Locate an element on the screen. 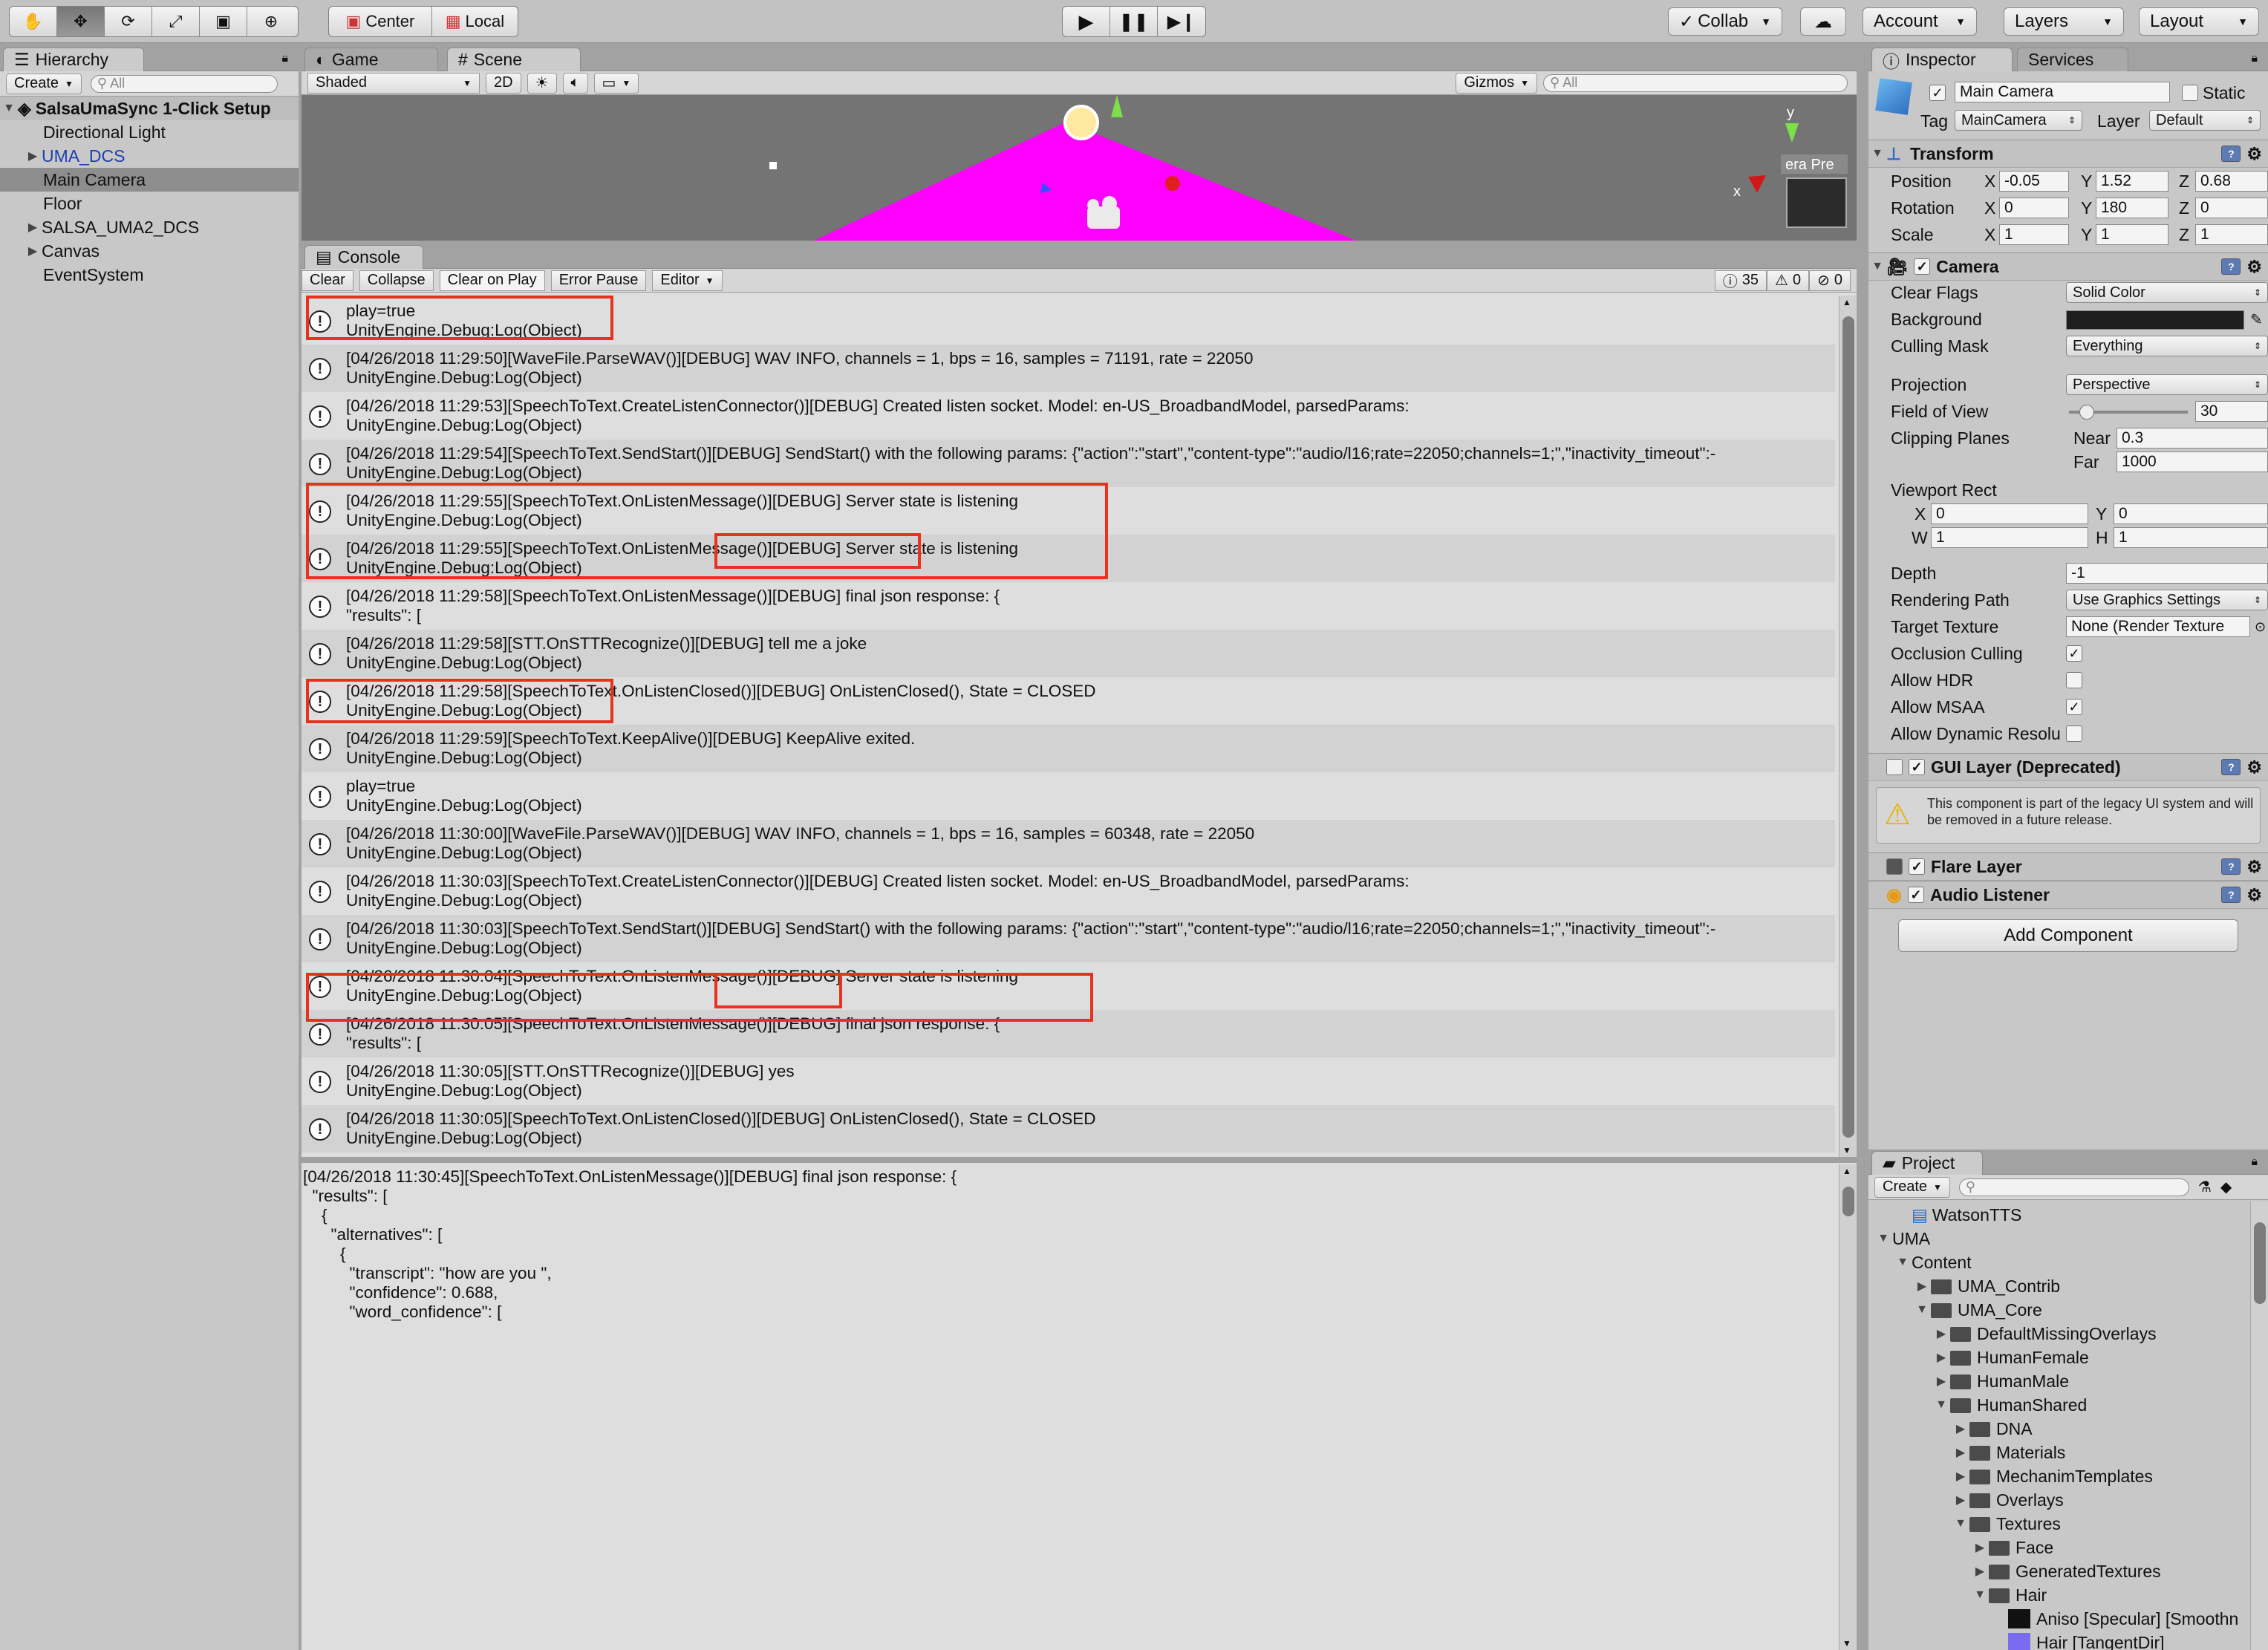 The width and height of the screenshot is (2268, 1650). rendering-path-dropdown: Use Graphics Settings ⇕ is located at coordinates (2167, 600).